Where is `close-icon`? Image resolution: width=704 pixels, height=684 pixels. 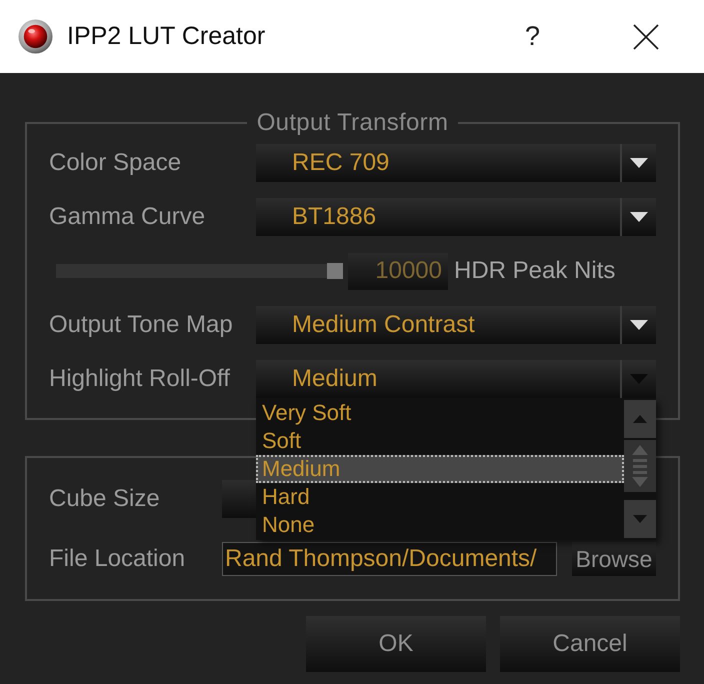
close-icon is located at coordinates (646, 37).